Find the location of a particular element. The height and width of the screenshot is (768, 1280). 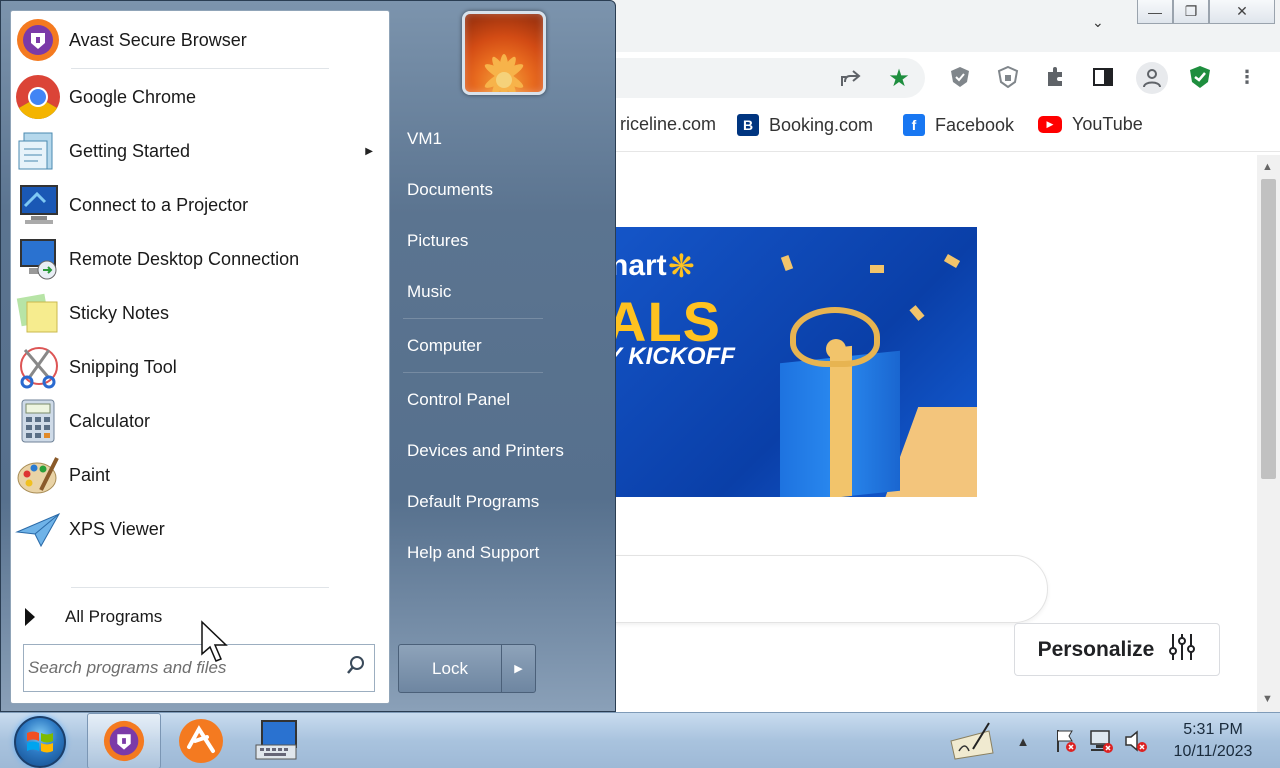

start-search-input is located at coordinates (183, 668).